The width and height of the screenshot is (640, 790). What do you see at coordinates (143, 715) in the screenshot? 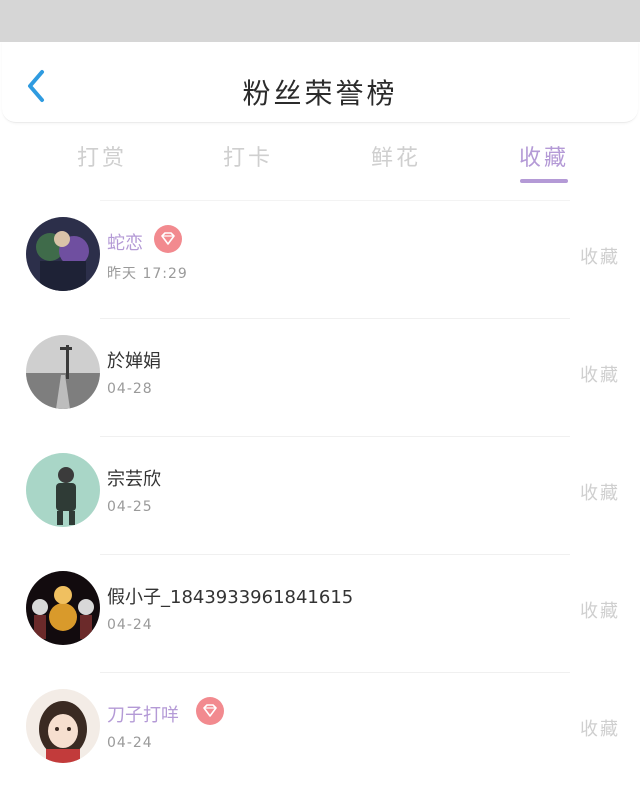
I see `fan-name: 刀子打咩` at bounding box center [143, 715].